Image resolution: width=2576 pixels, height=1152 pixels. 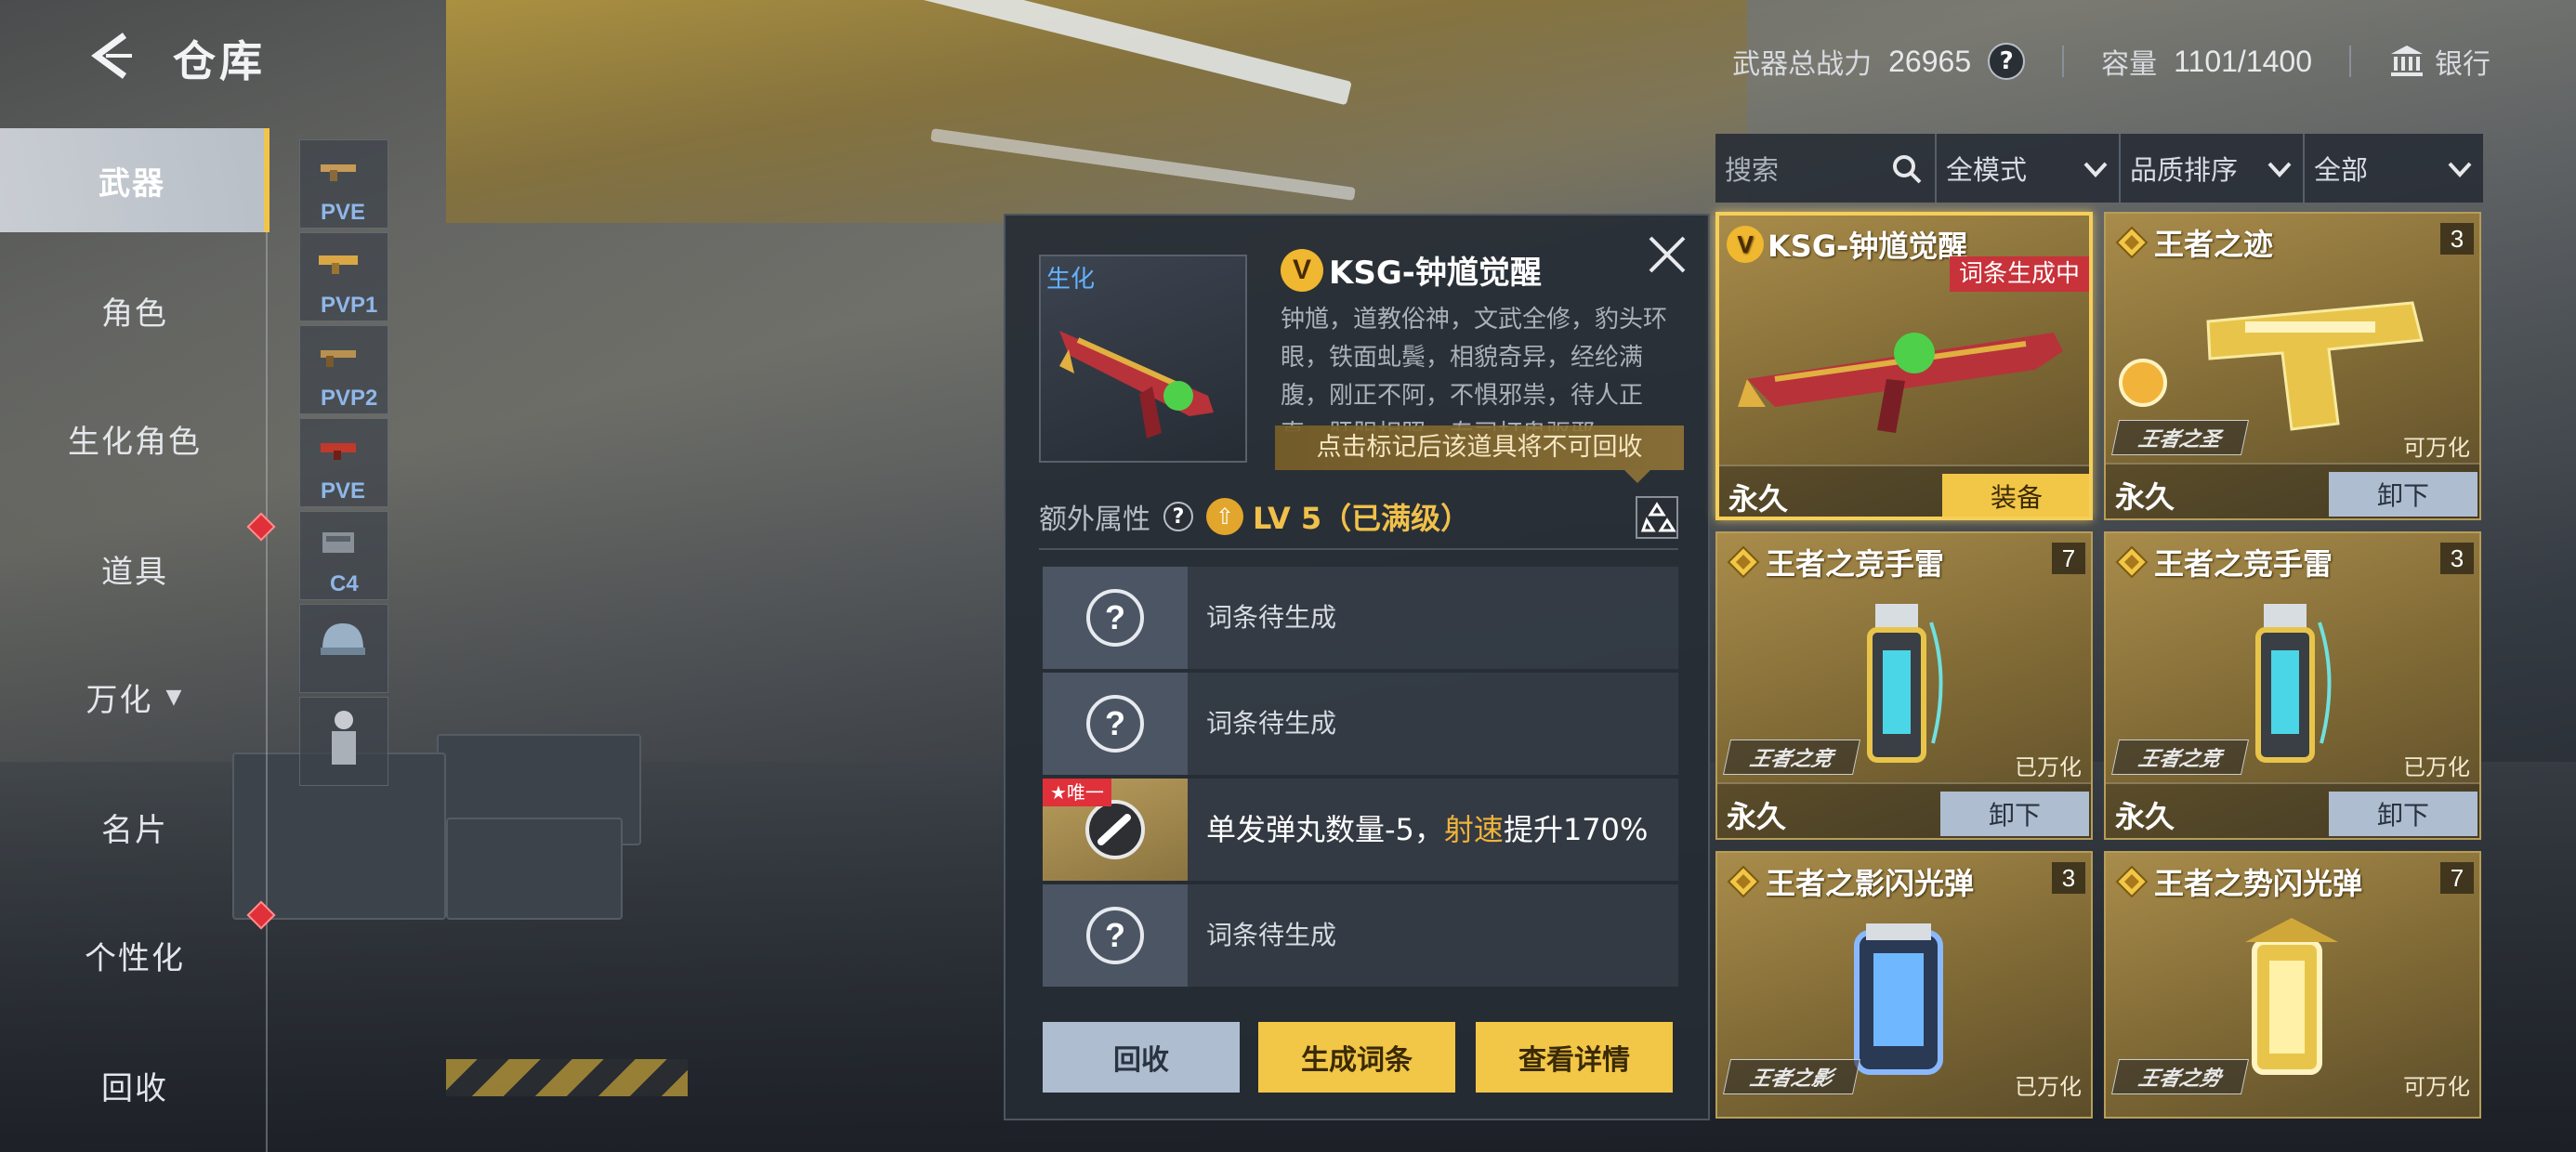 What do you see at coordinates (349, 398) in the screenshot?
I see `slot-label: PVP2` at bounding box center [349, 398].